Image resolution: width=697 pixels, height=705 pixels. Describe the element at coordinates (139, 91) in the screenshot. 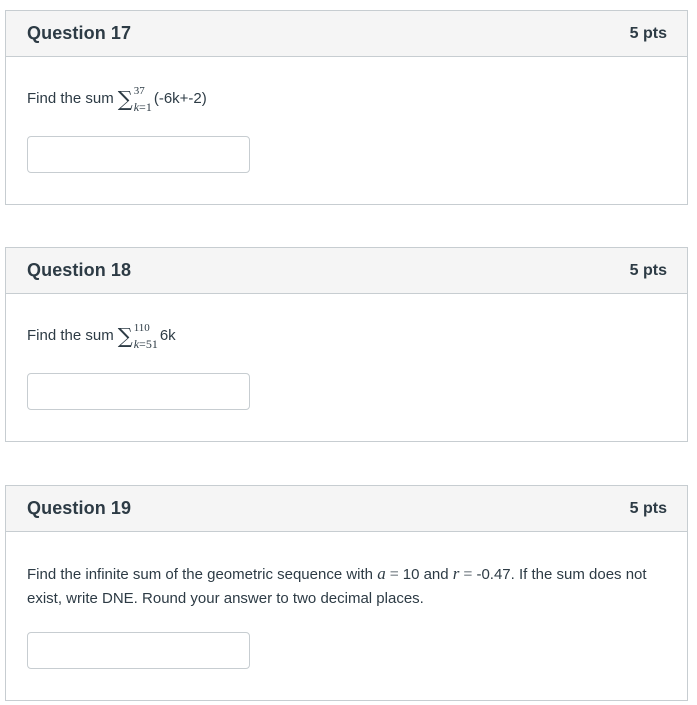

I see `summation-upper-limit: 37` at that location.